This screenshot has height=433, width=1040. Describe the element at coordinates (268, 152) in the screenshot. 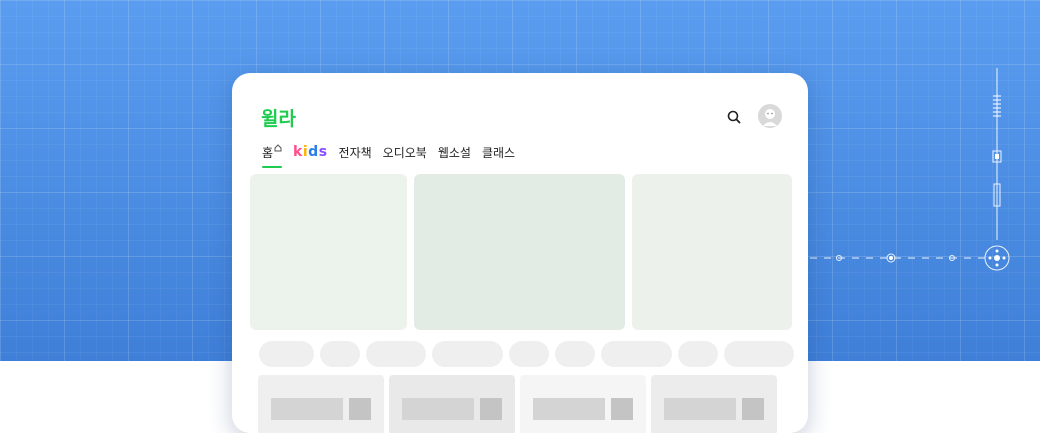

I see `tab-home-label: 홈` at that location.